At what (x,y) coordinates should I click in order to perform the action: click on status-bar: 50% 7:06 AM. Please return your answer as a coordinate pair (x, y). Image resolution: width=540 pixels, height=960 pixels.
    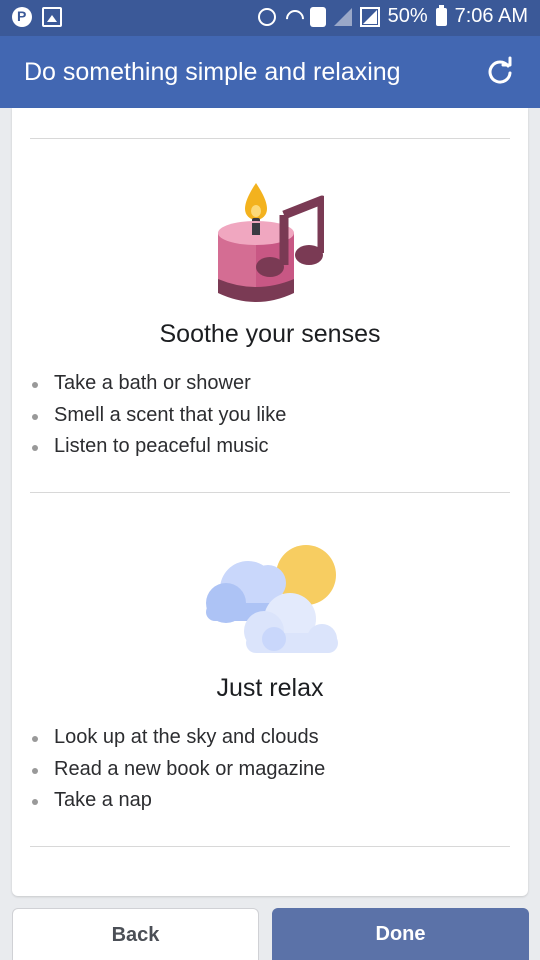
    Looking at the image, I should click on (270, 18).